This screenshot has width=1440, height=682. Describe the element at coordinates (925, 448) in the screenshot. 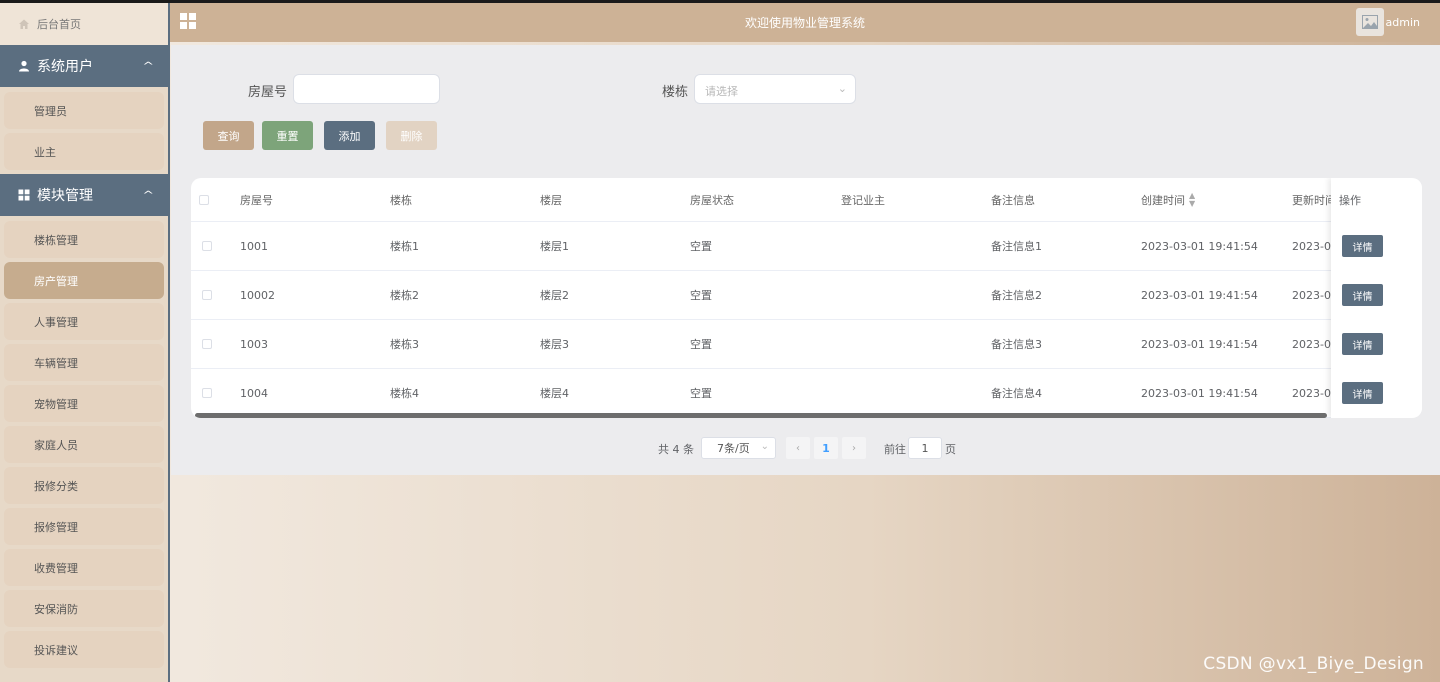

I see `goto-page-input: 1` at that location.